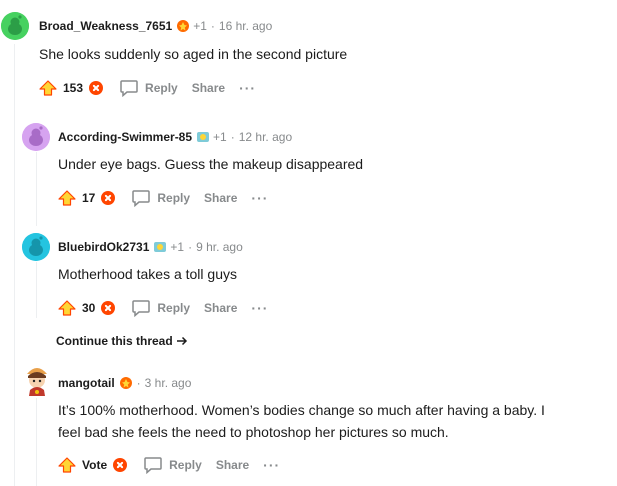 This screenshot has width=617, height=486. Describe the element at coordinates (89, 198) in the screenshot. I see `score: 17` at that location.